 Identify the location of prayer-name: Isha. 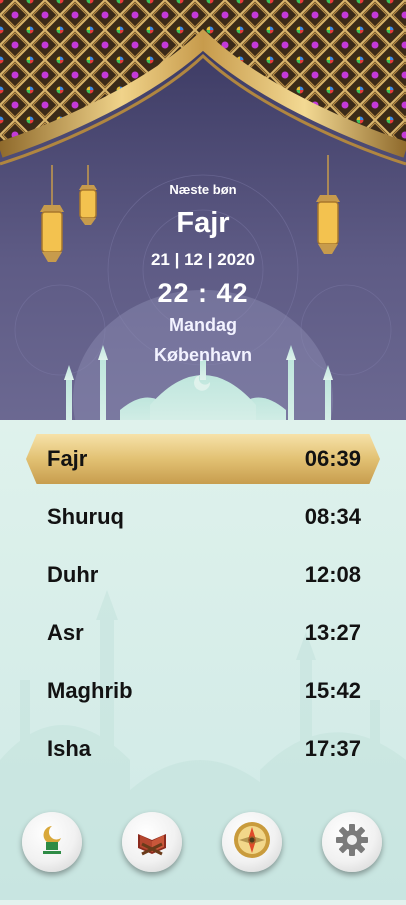
(69, 748).